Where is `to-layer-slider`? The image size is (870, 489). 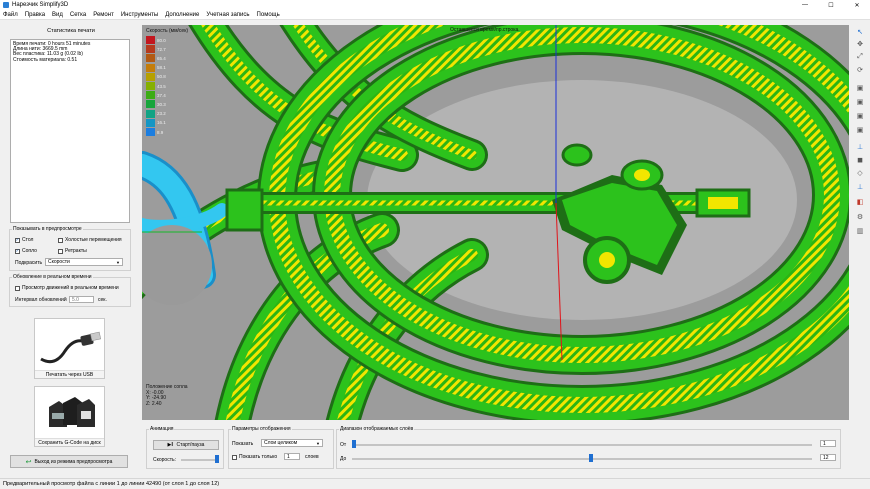 to-layer-slider is located at coordinates (582, 459).